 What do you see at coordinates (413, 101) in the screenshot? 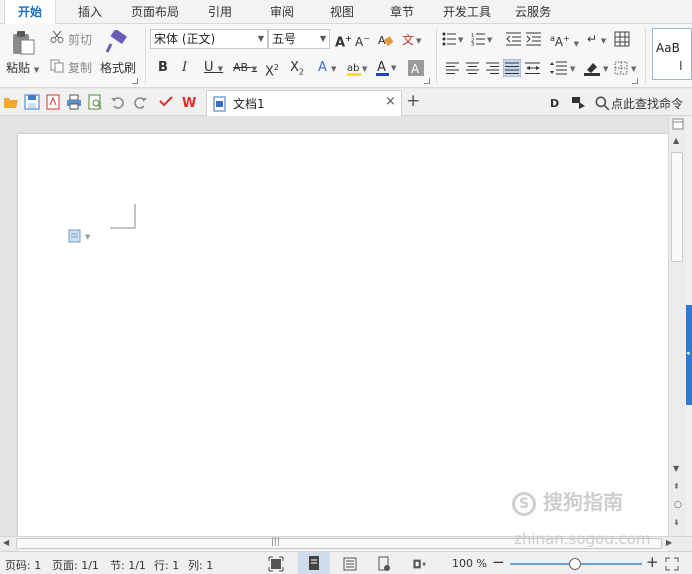
I see `new-tab-icon: +` at bounding box center [413, 101].